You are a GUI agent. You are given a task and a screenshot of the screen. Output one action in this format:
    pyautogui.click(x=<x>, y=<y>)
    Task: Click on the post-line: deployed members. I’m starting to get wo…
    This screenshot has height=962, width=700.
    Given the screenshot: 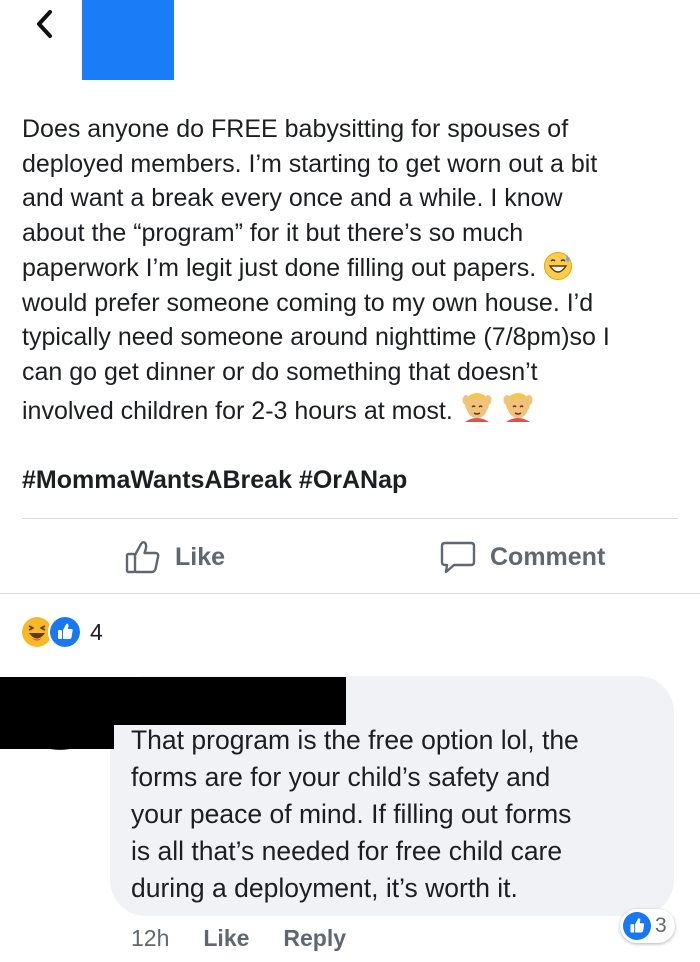 What is the action you would take?
    pyautogui.click(x=310, y=163)
    